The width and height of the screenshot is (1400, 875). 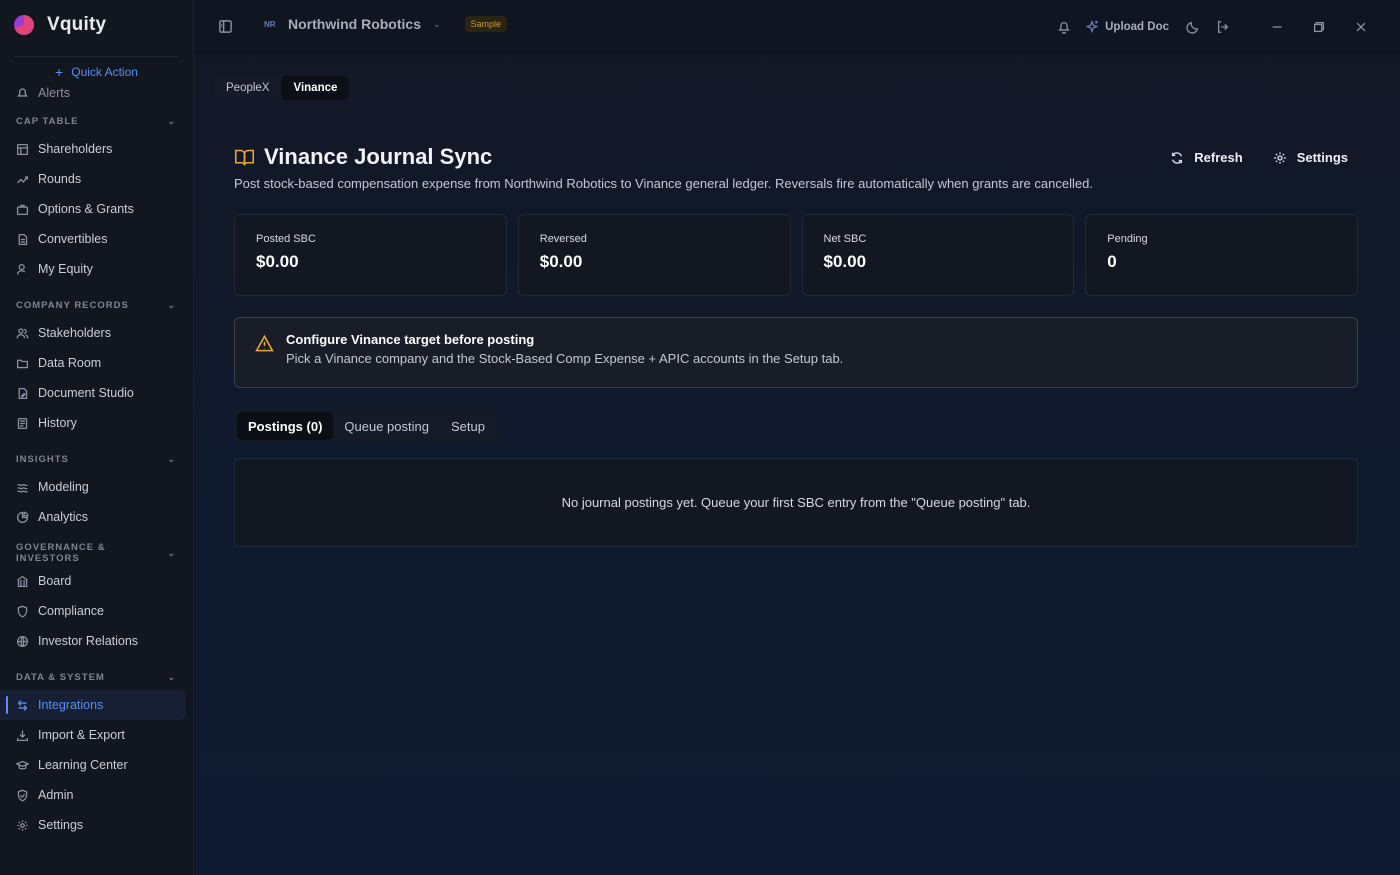 I want to click on sidebar-item-convertibles: Convertibles, so click(x=96, y=239).